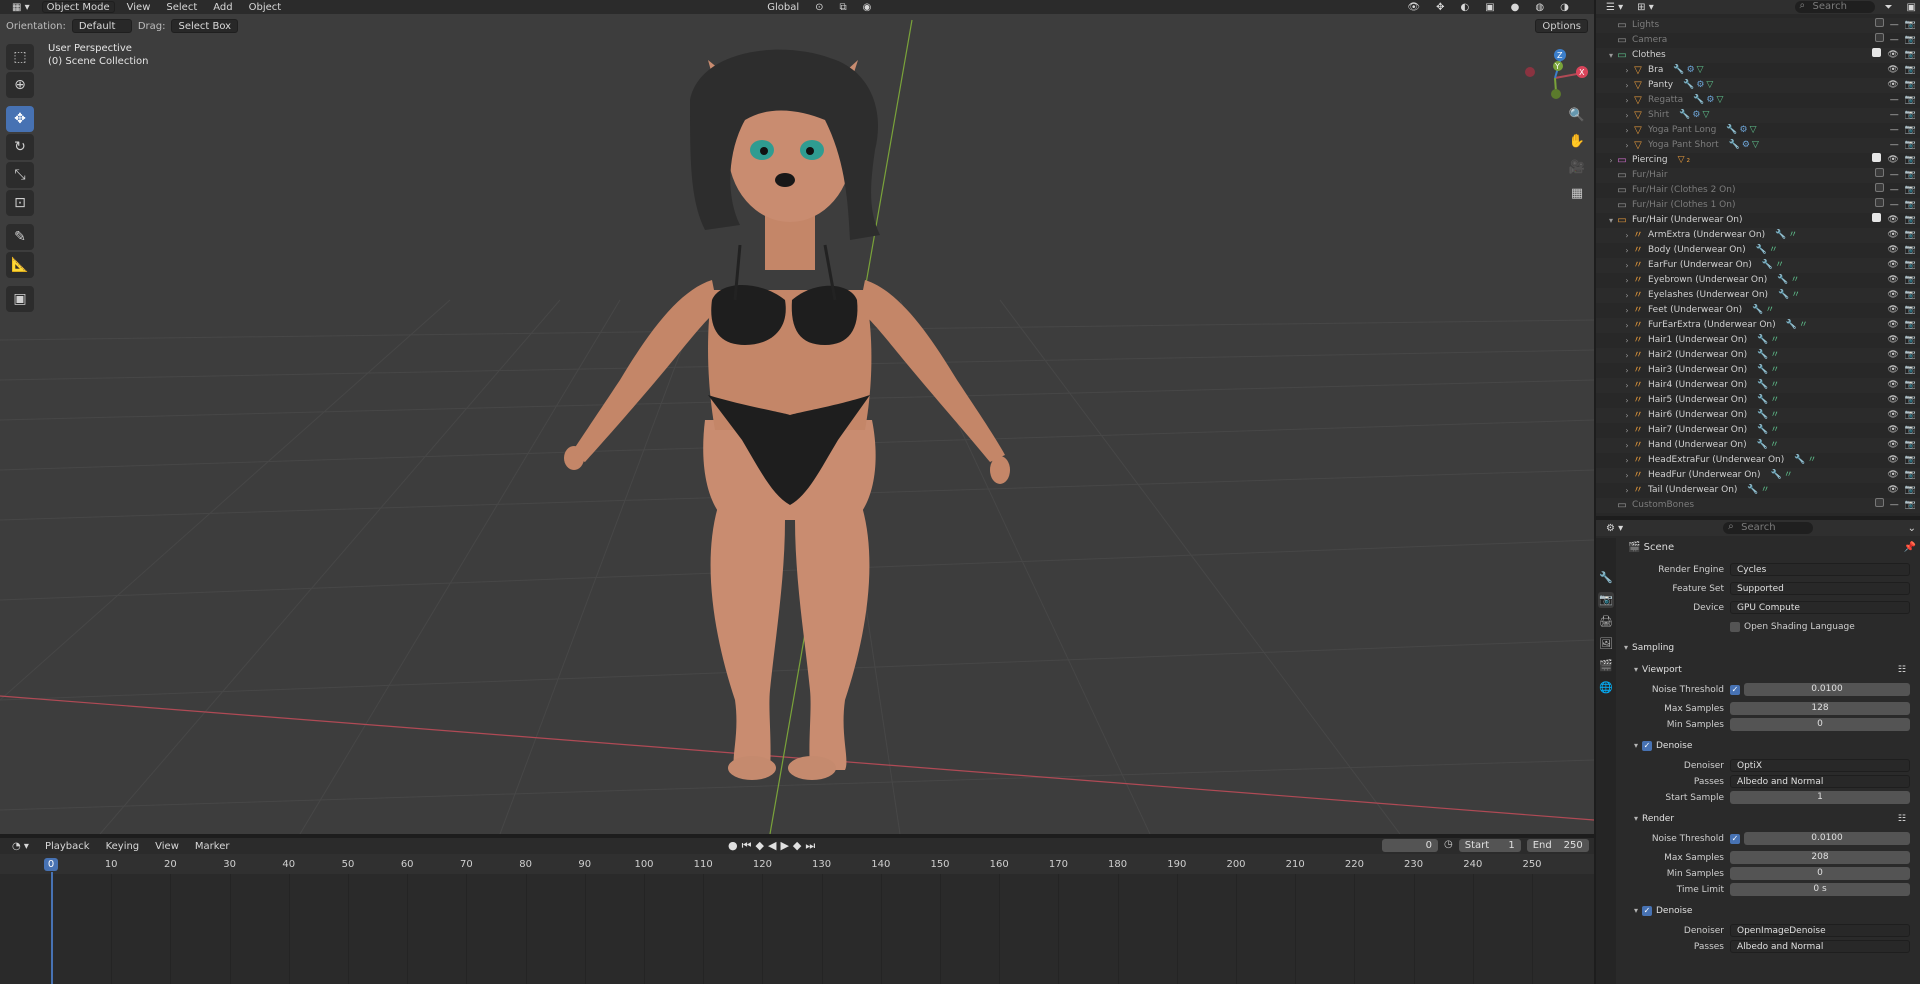 This screenshot has height=984, width=1920. Describe the element at coordinates (1489, 7) in the screenshot. I see `xray-toggle-icon: ▣` at that location.